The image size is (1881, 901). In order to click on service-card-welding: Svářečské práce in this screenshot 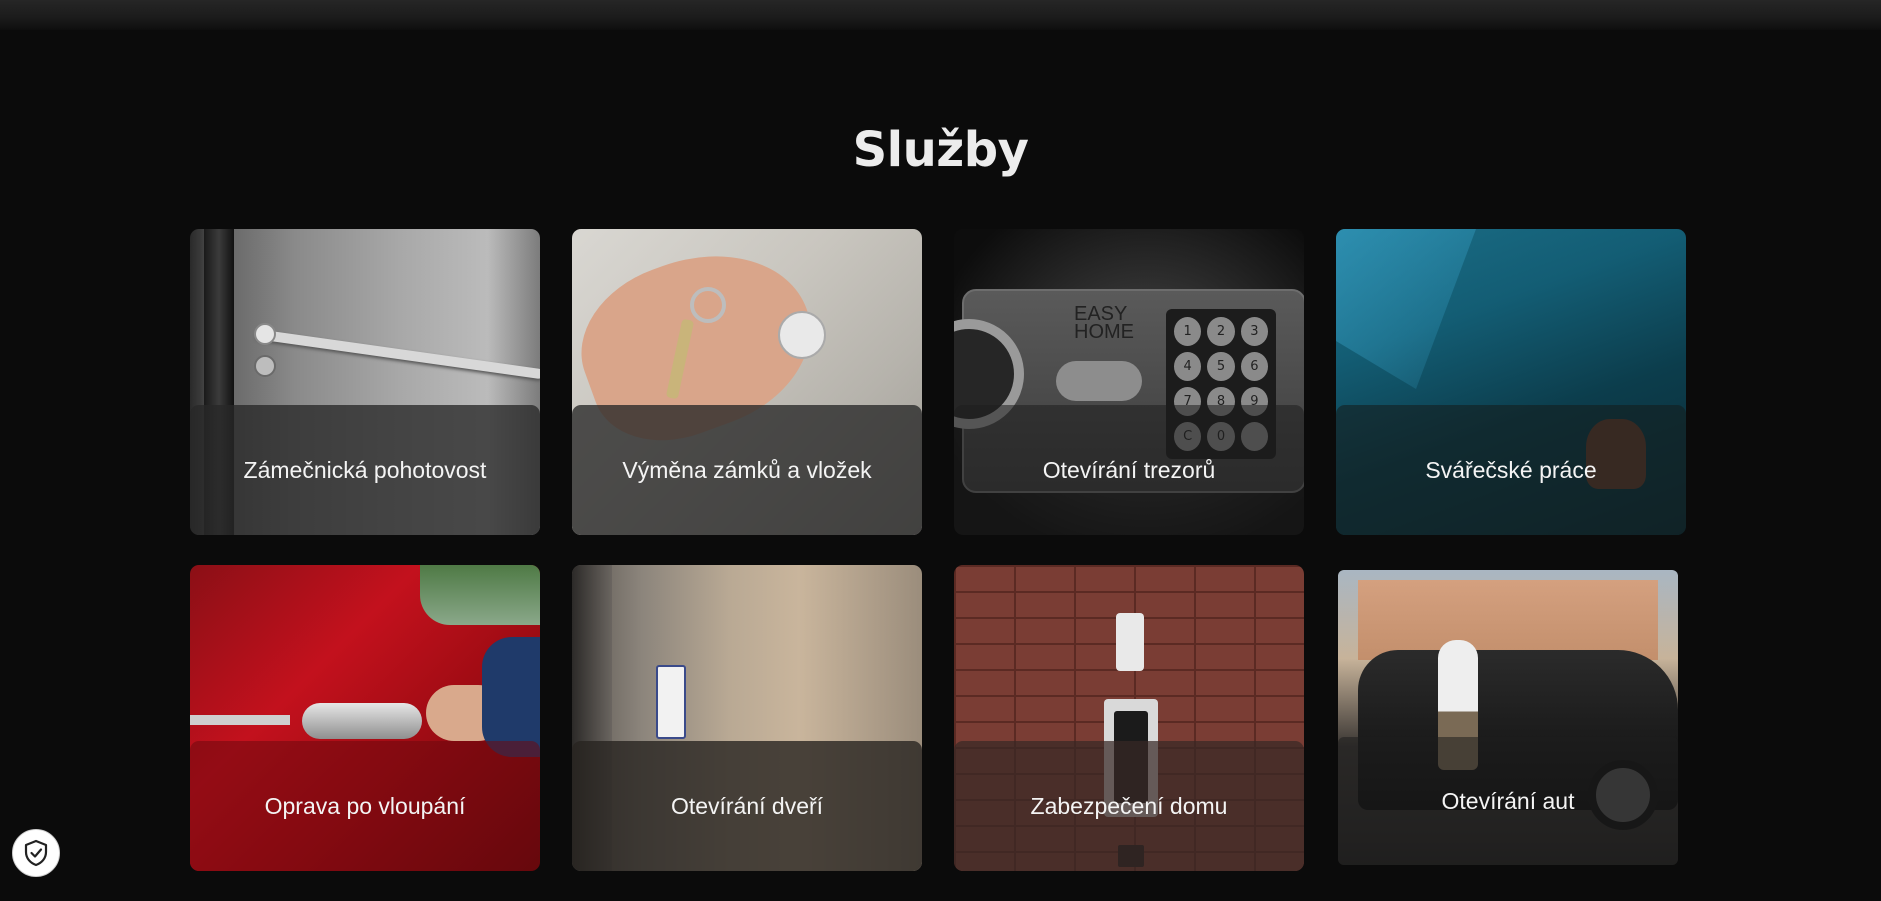, I will do `click(1511, 382)`.